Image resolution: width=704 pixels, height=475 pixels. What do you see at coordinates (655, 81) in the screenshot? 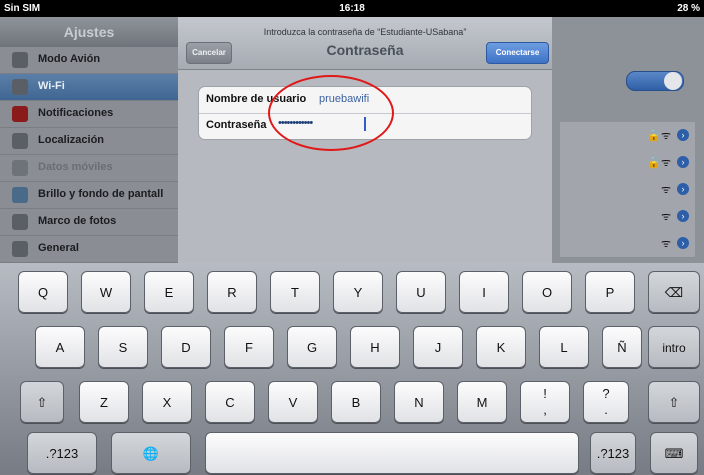
I see `wifi-toggle` at bounding box center [655, 81].